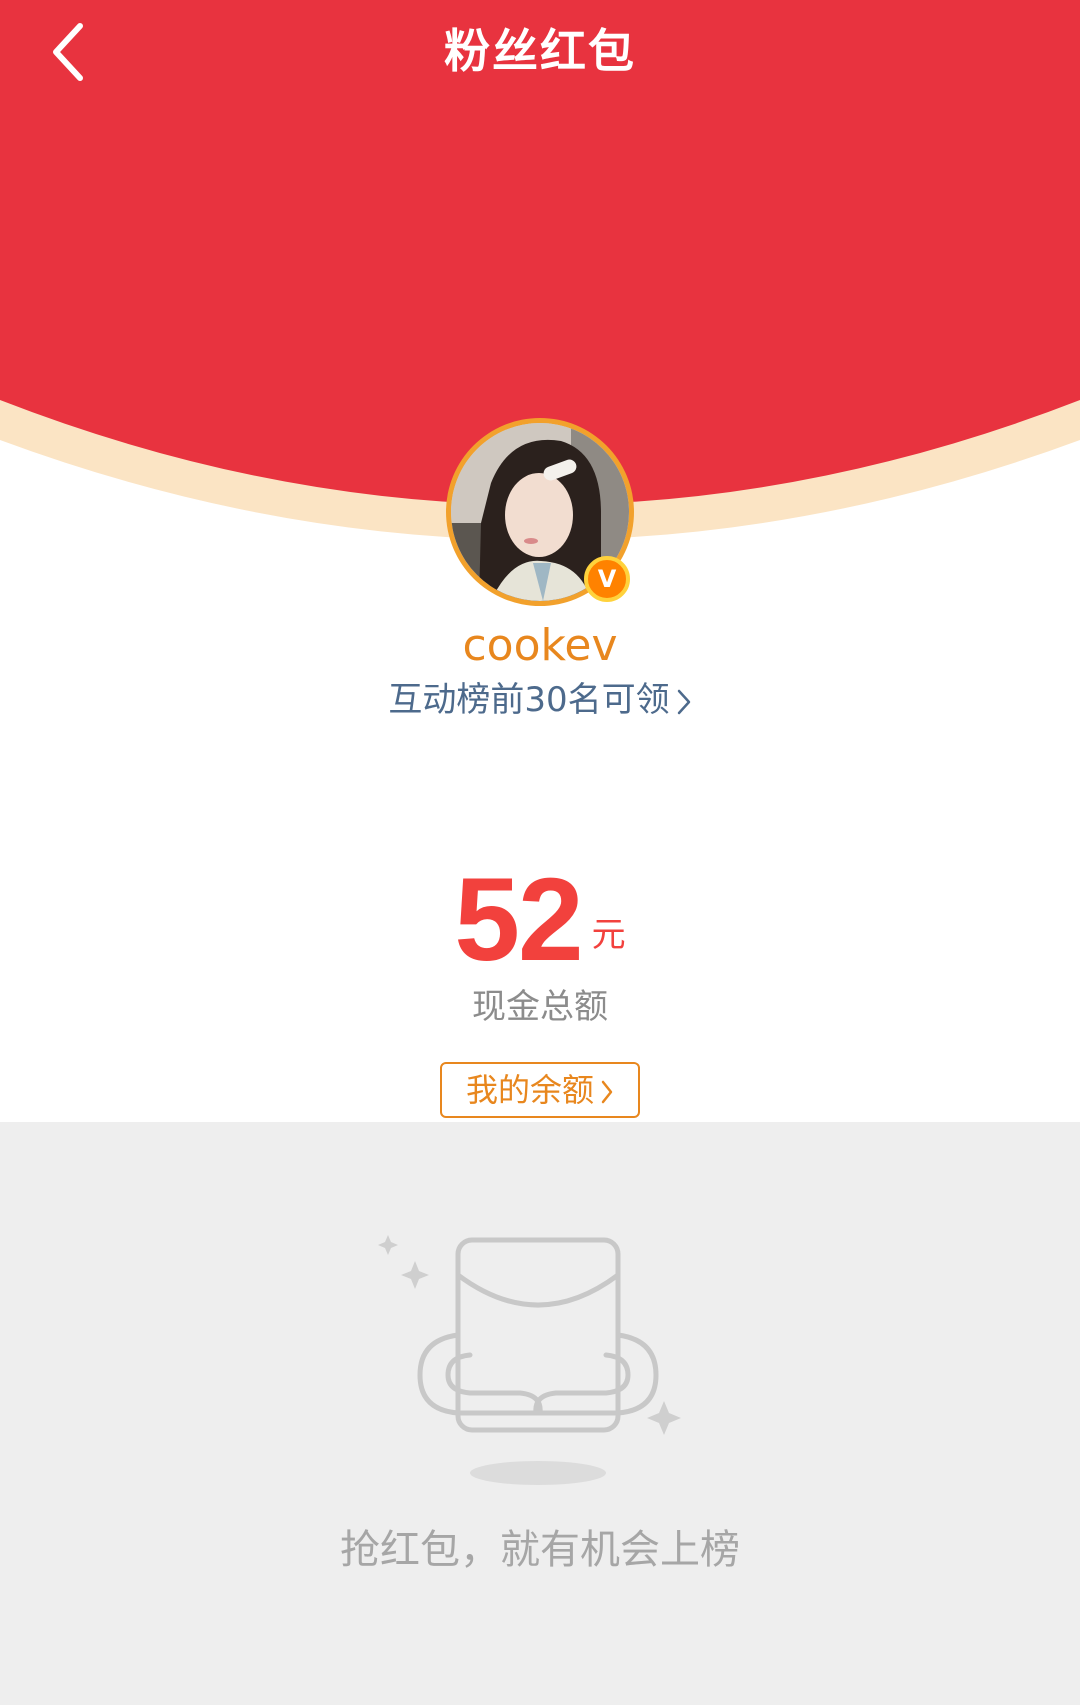 This screenshot has width=1080, height=1705. Describe the element at coordinates (540, 51) in the screenshot. I see `page-title: 粉丝红包` at that location.